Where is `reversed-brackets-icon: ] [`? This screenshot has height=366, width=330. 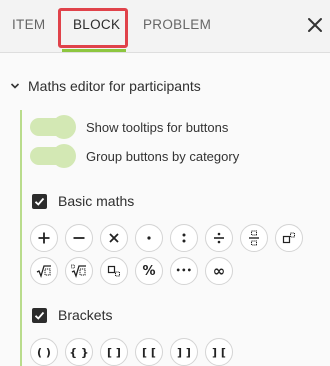
reversed-brackets-icon: ] [ is located at coordinates (219, 352).